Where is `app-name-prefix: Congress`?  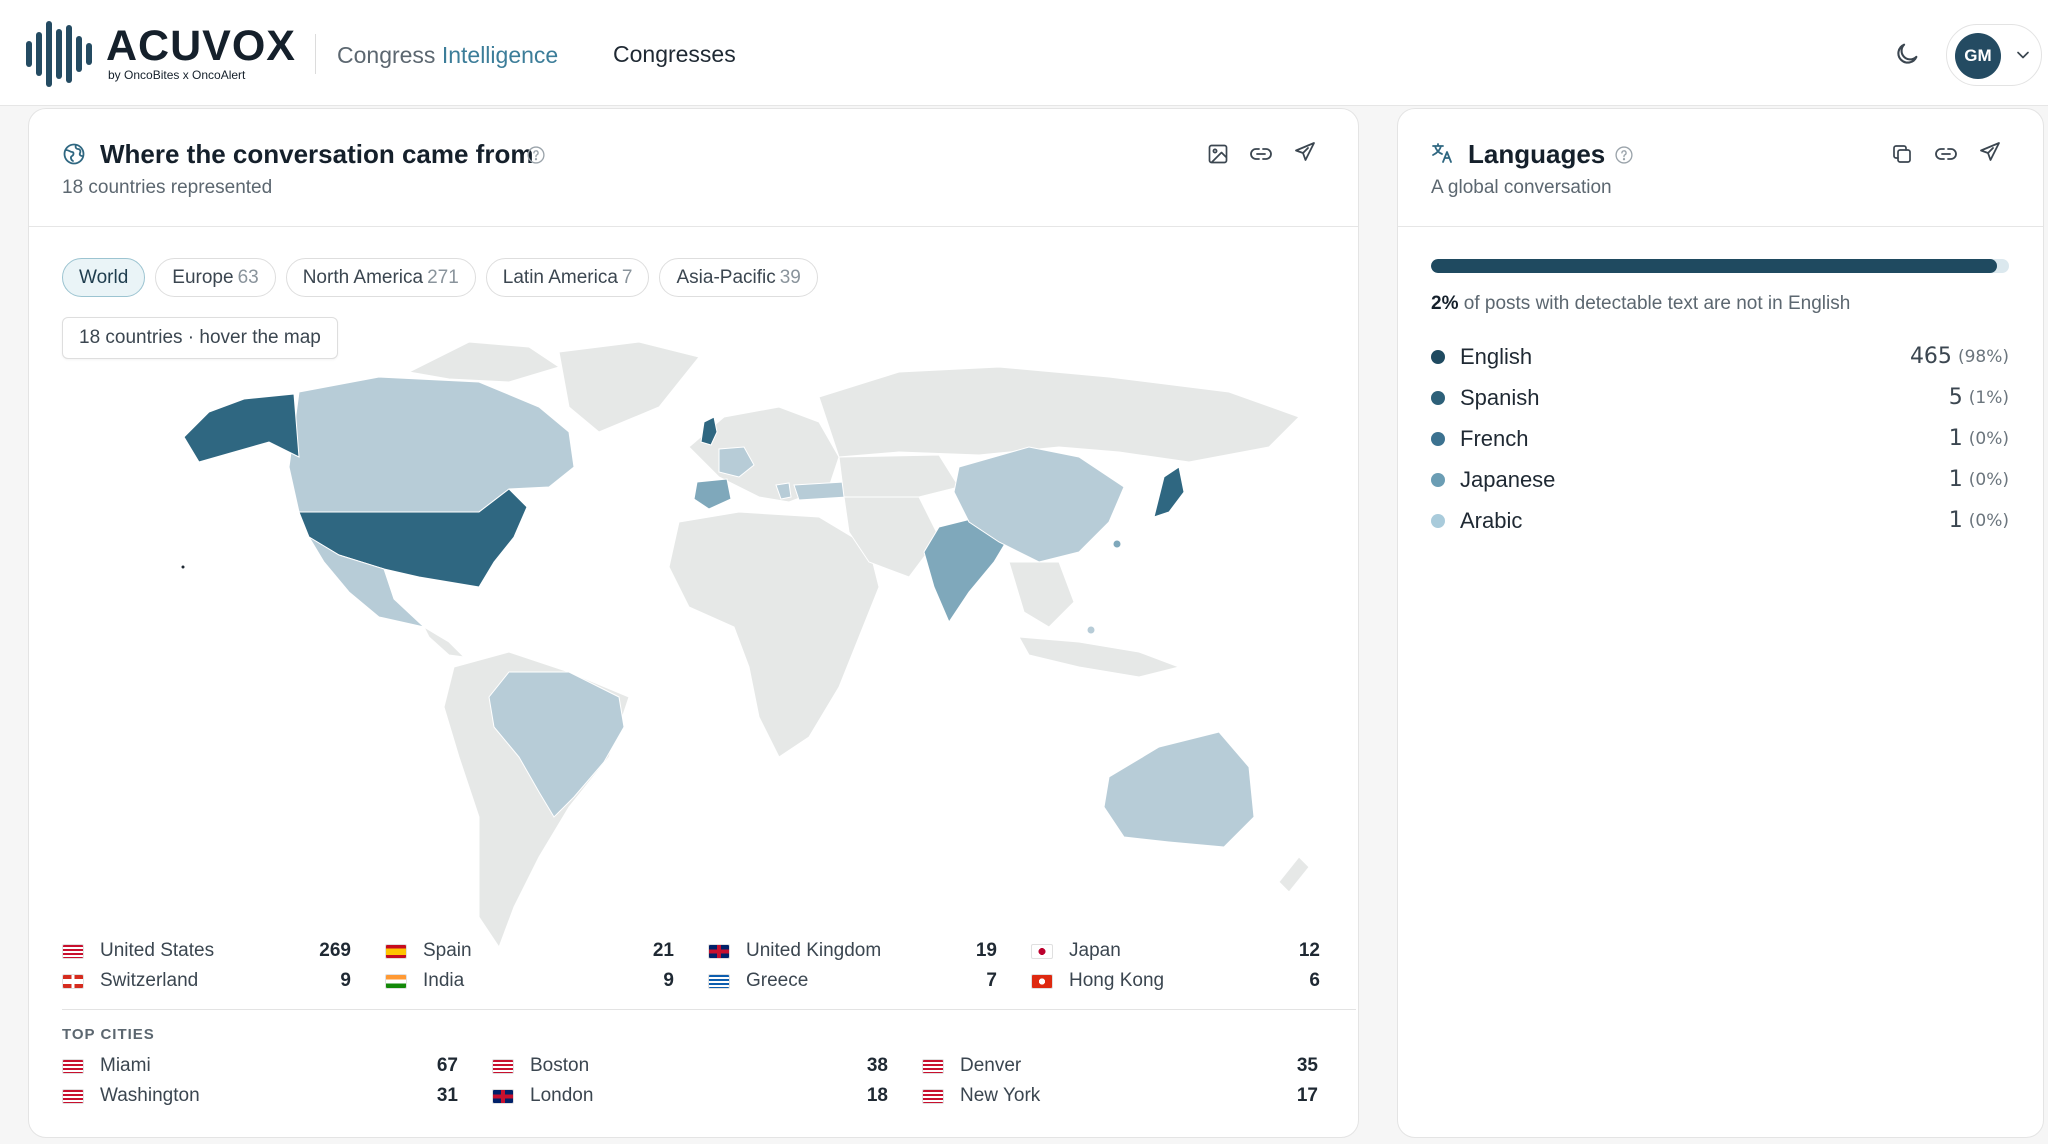 app-name-prefix: Congress is located at coordinates (389, 55).